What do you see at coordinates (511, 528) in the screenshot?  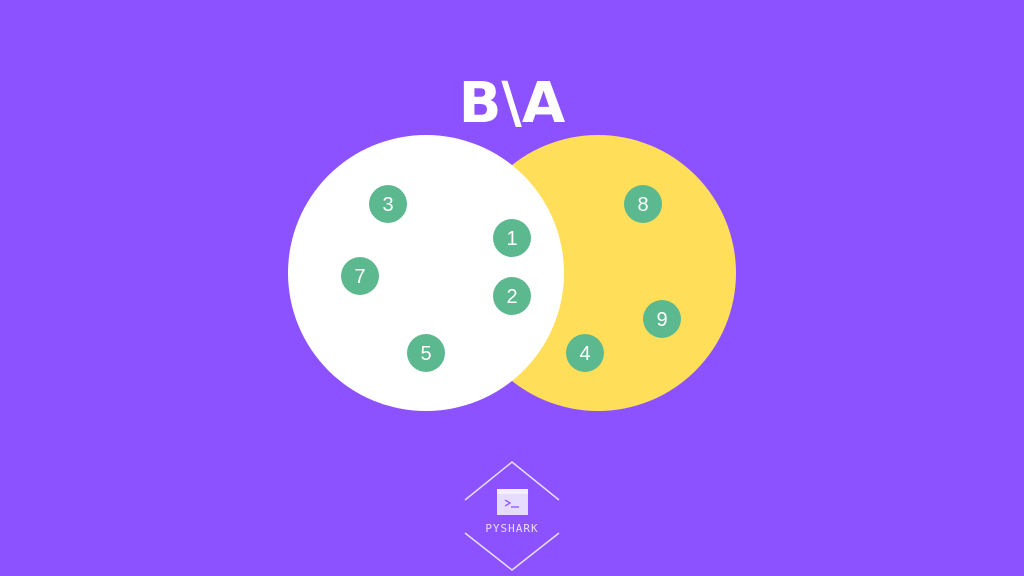 I see `logo-text: PYSHARK` at bounding box center [511, 528].